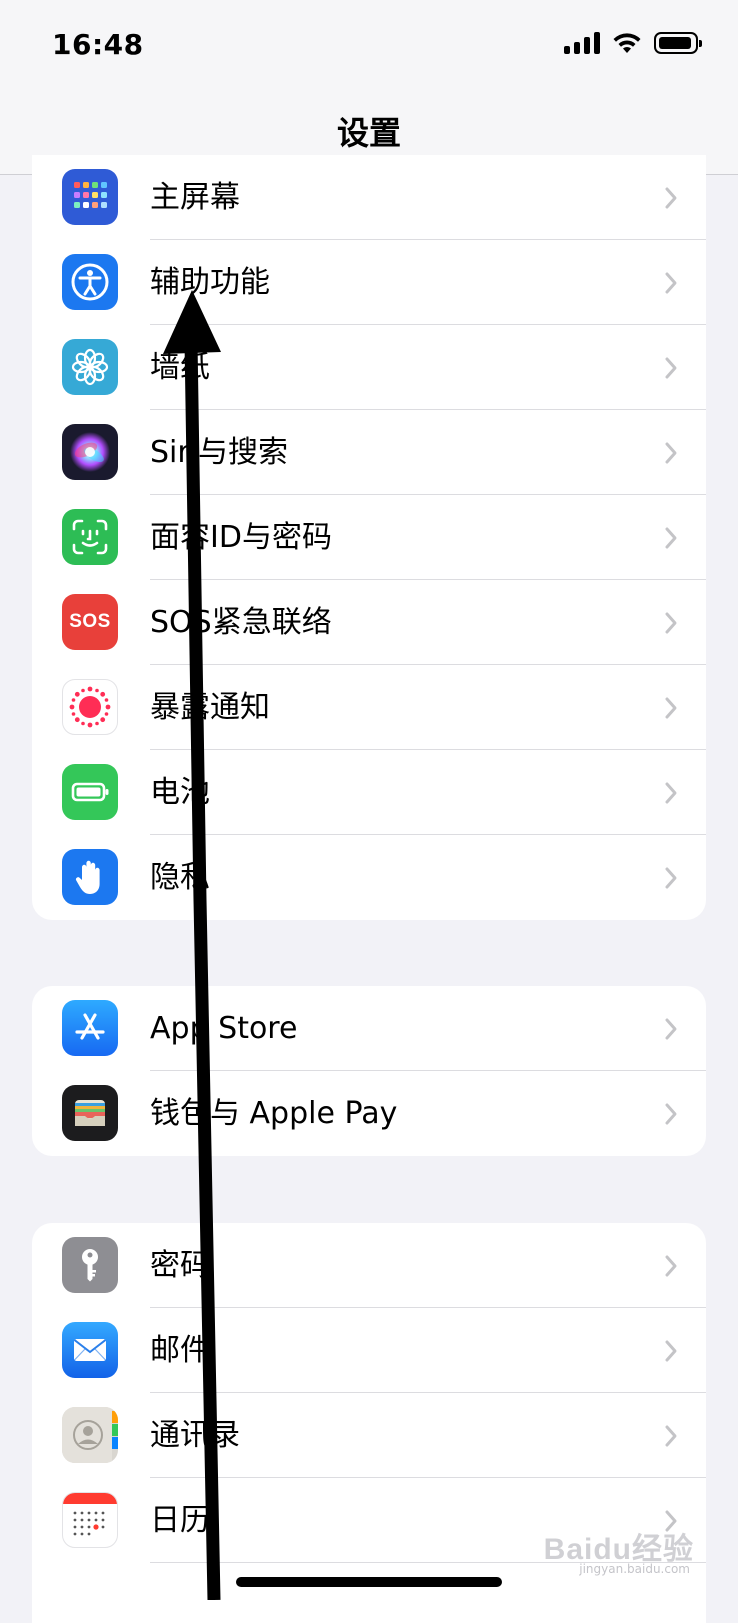  What do you see at coordinates (241, 537) in the screenshot?
I see `settings-row-label: 面容ID与密码` at bounding box center [241, 537].